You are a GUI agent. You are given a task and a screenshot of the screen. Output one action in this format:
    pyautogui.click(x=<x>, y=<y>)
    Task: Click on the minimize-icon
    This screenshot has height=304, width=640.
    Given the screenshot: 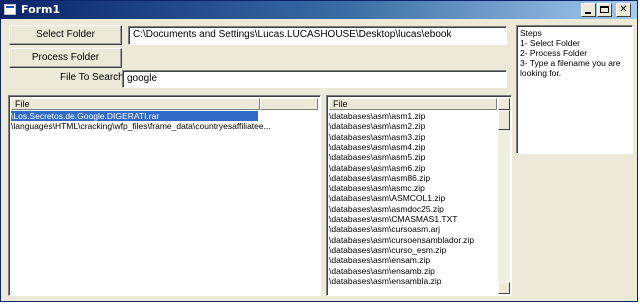 What is the action you would take?
    pyautogui.click(x=588, y=13)
    